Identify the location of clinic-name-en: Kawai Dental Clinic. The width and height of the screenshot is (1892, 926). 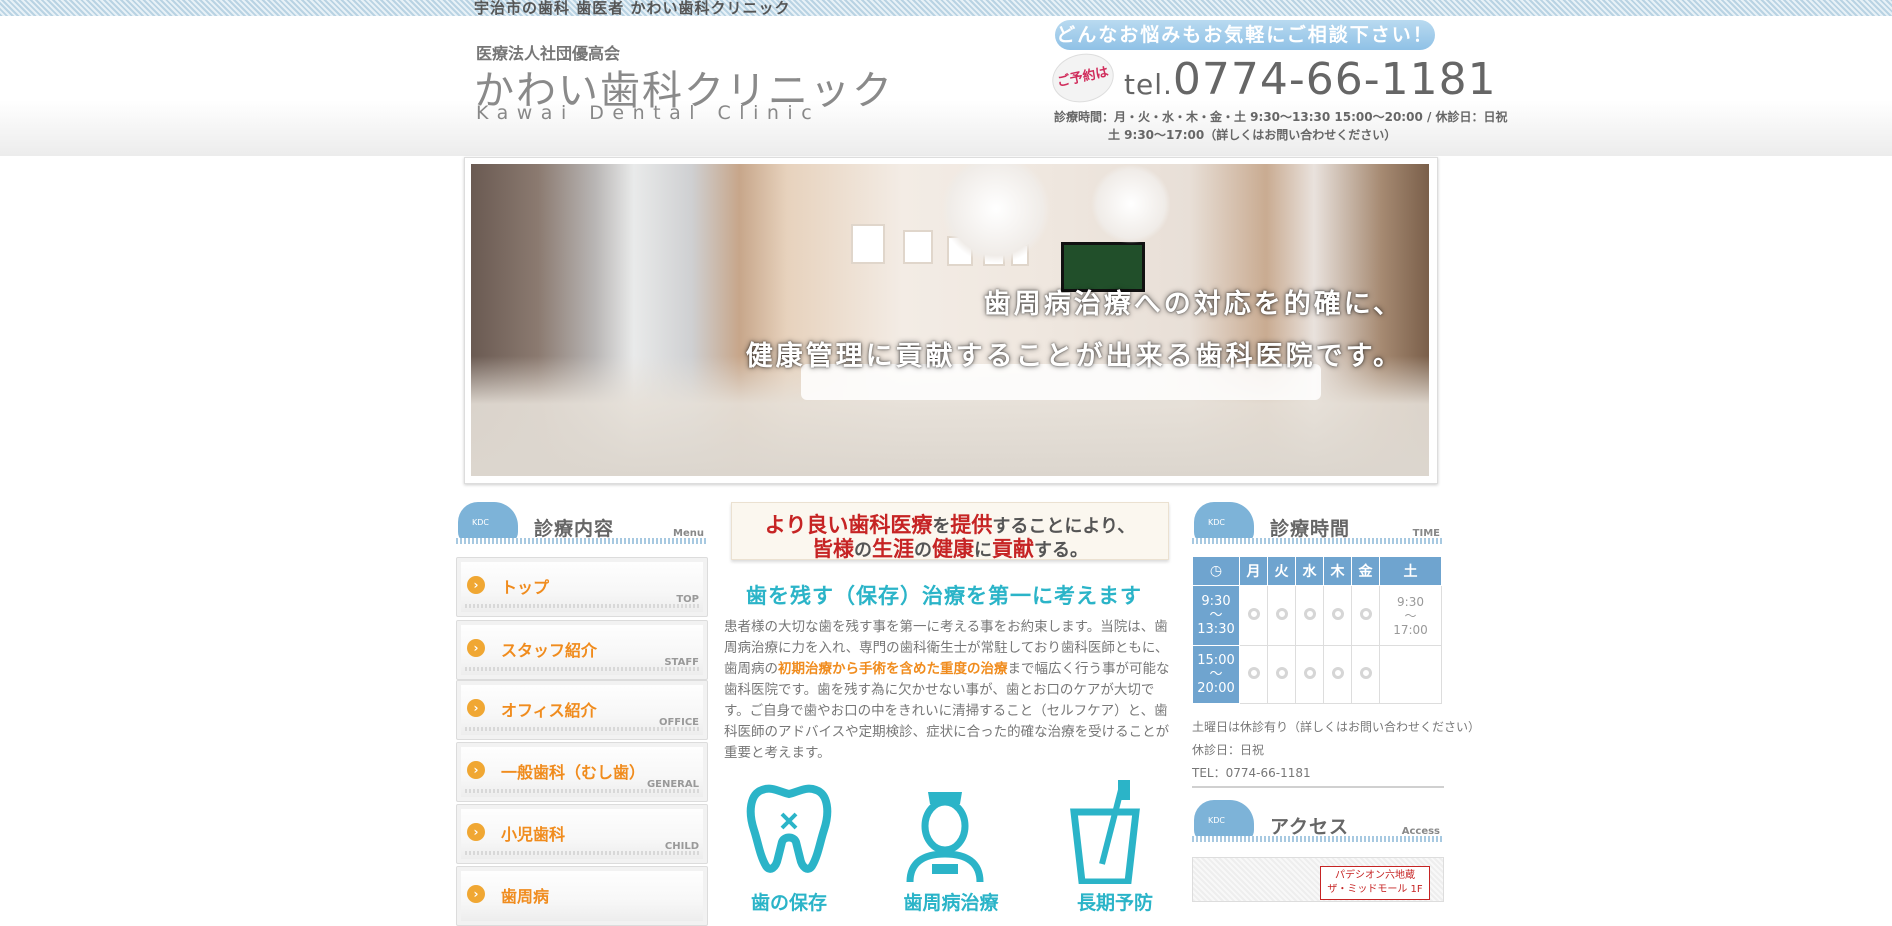
(648, 113).